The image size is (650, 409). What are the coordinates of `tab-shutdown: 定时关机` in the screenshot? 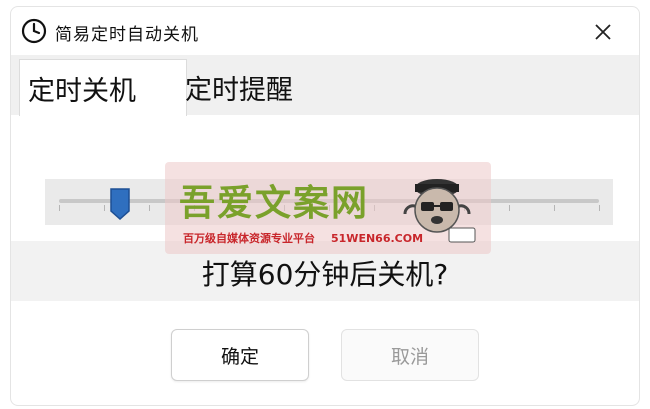 It's located at (103, 87).